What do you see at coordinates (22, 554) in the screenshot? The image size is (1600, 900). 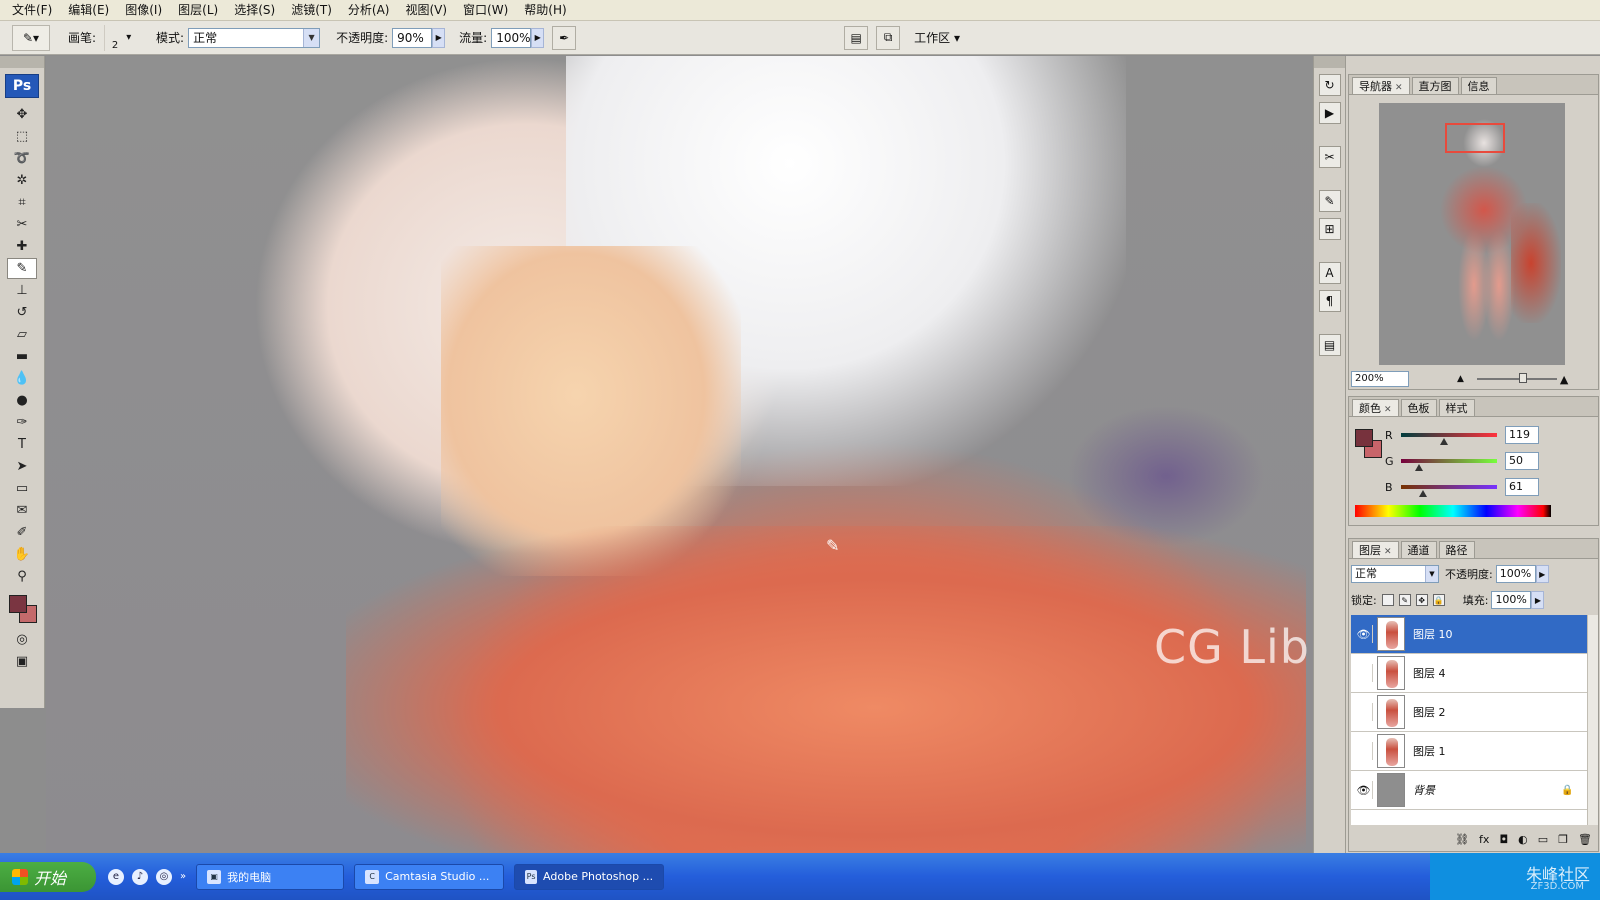 I see `hand-tool-icon: ✋` at bounding box center [22, 554].